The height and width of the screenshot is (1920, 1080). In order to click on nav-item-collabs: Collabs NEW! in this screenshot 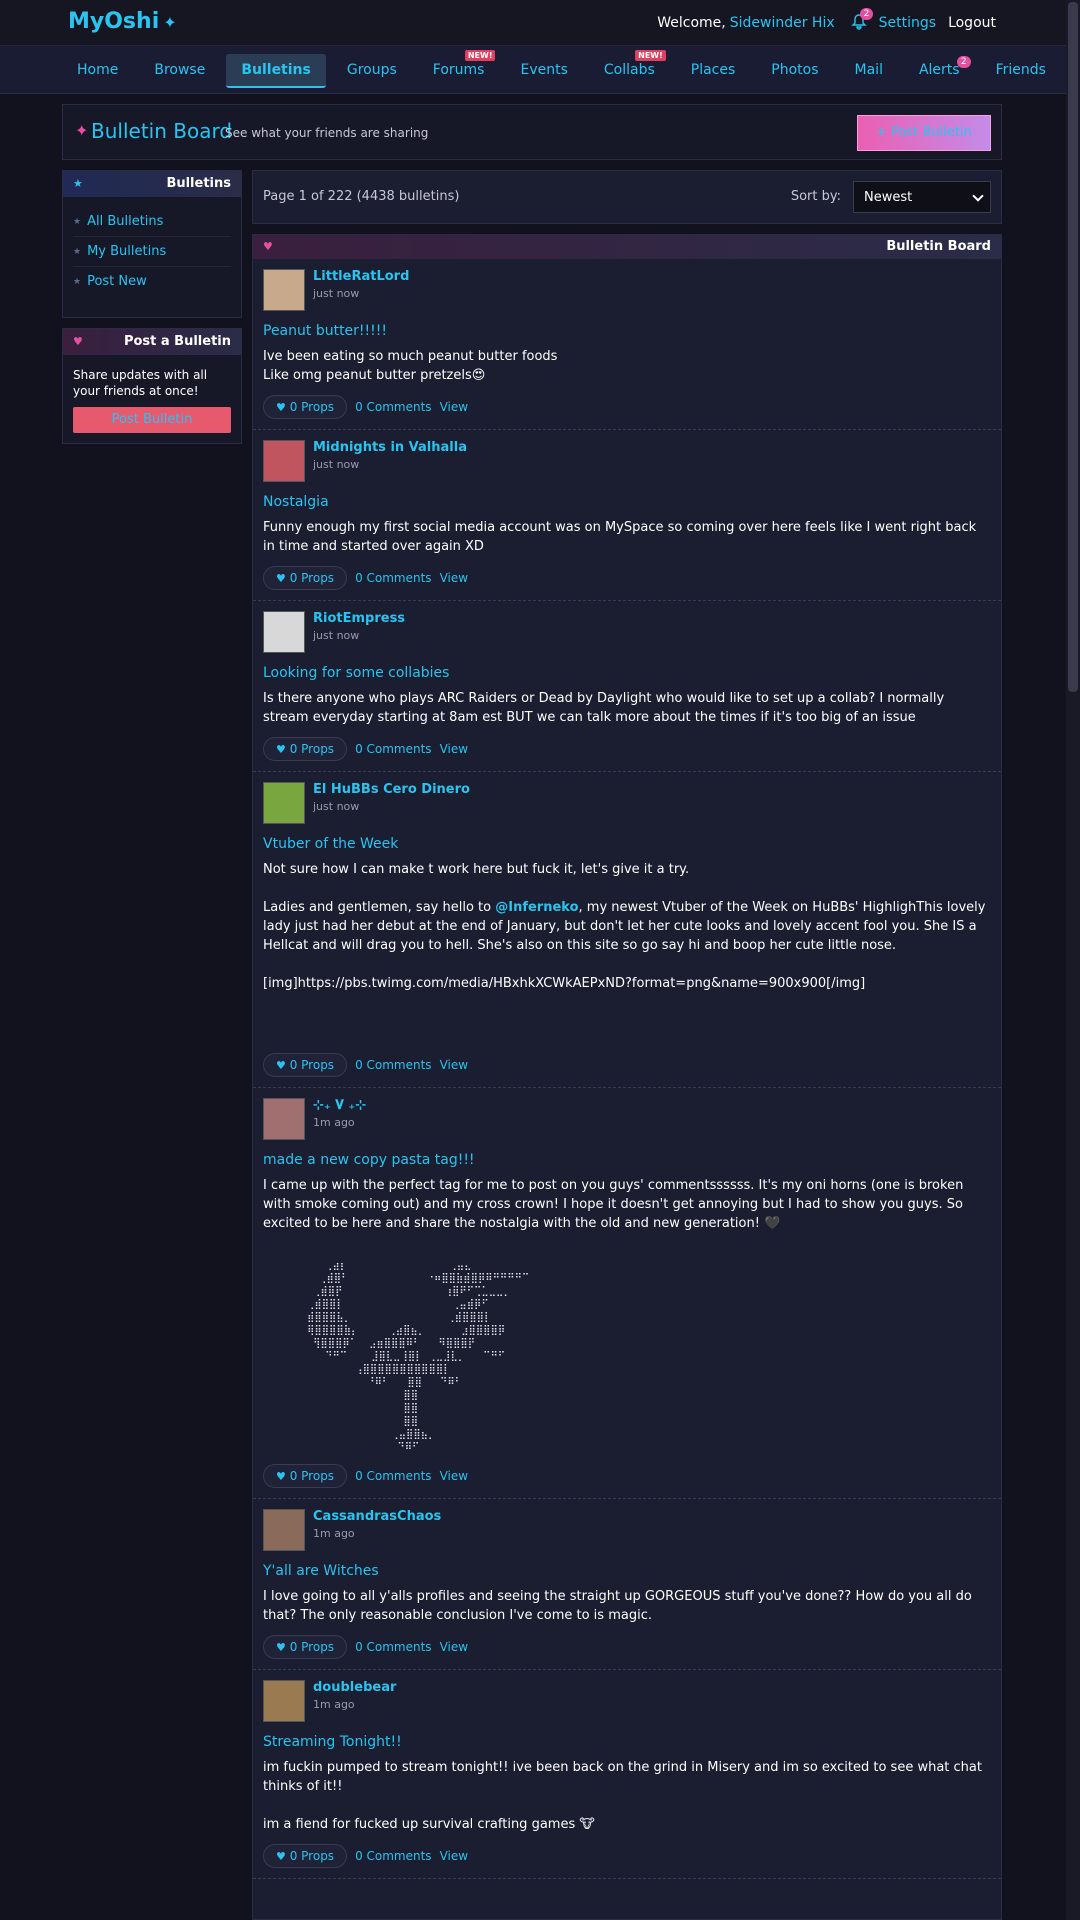, I will do `click(629, 69)`.